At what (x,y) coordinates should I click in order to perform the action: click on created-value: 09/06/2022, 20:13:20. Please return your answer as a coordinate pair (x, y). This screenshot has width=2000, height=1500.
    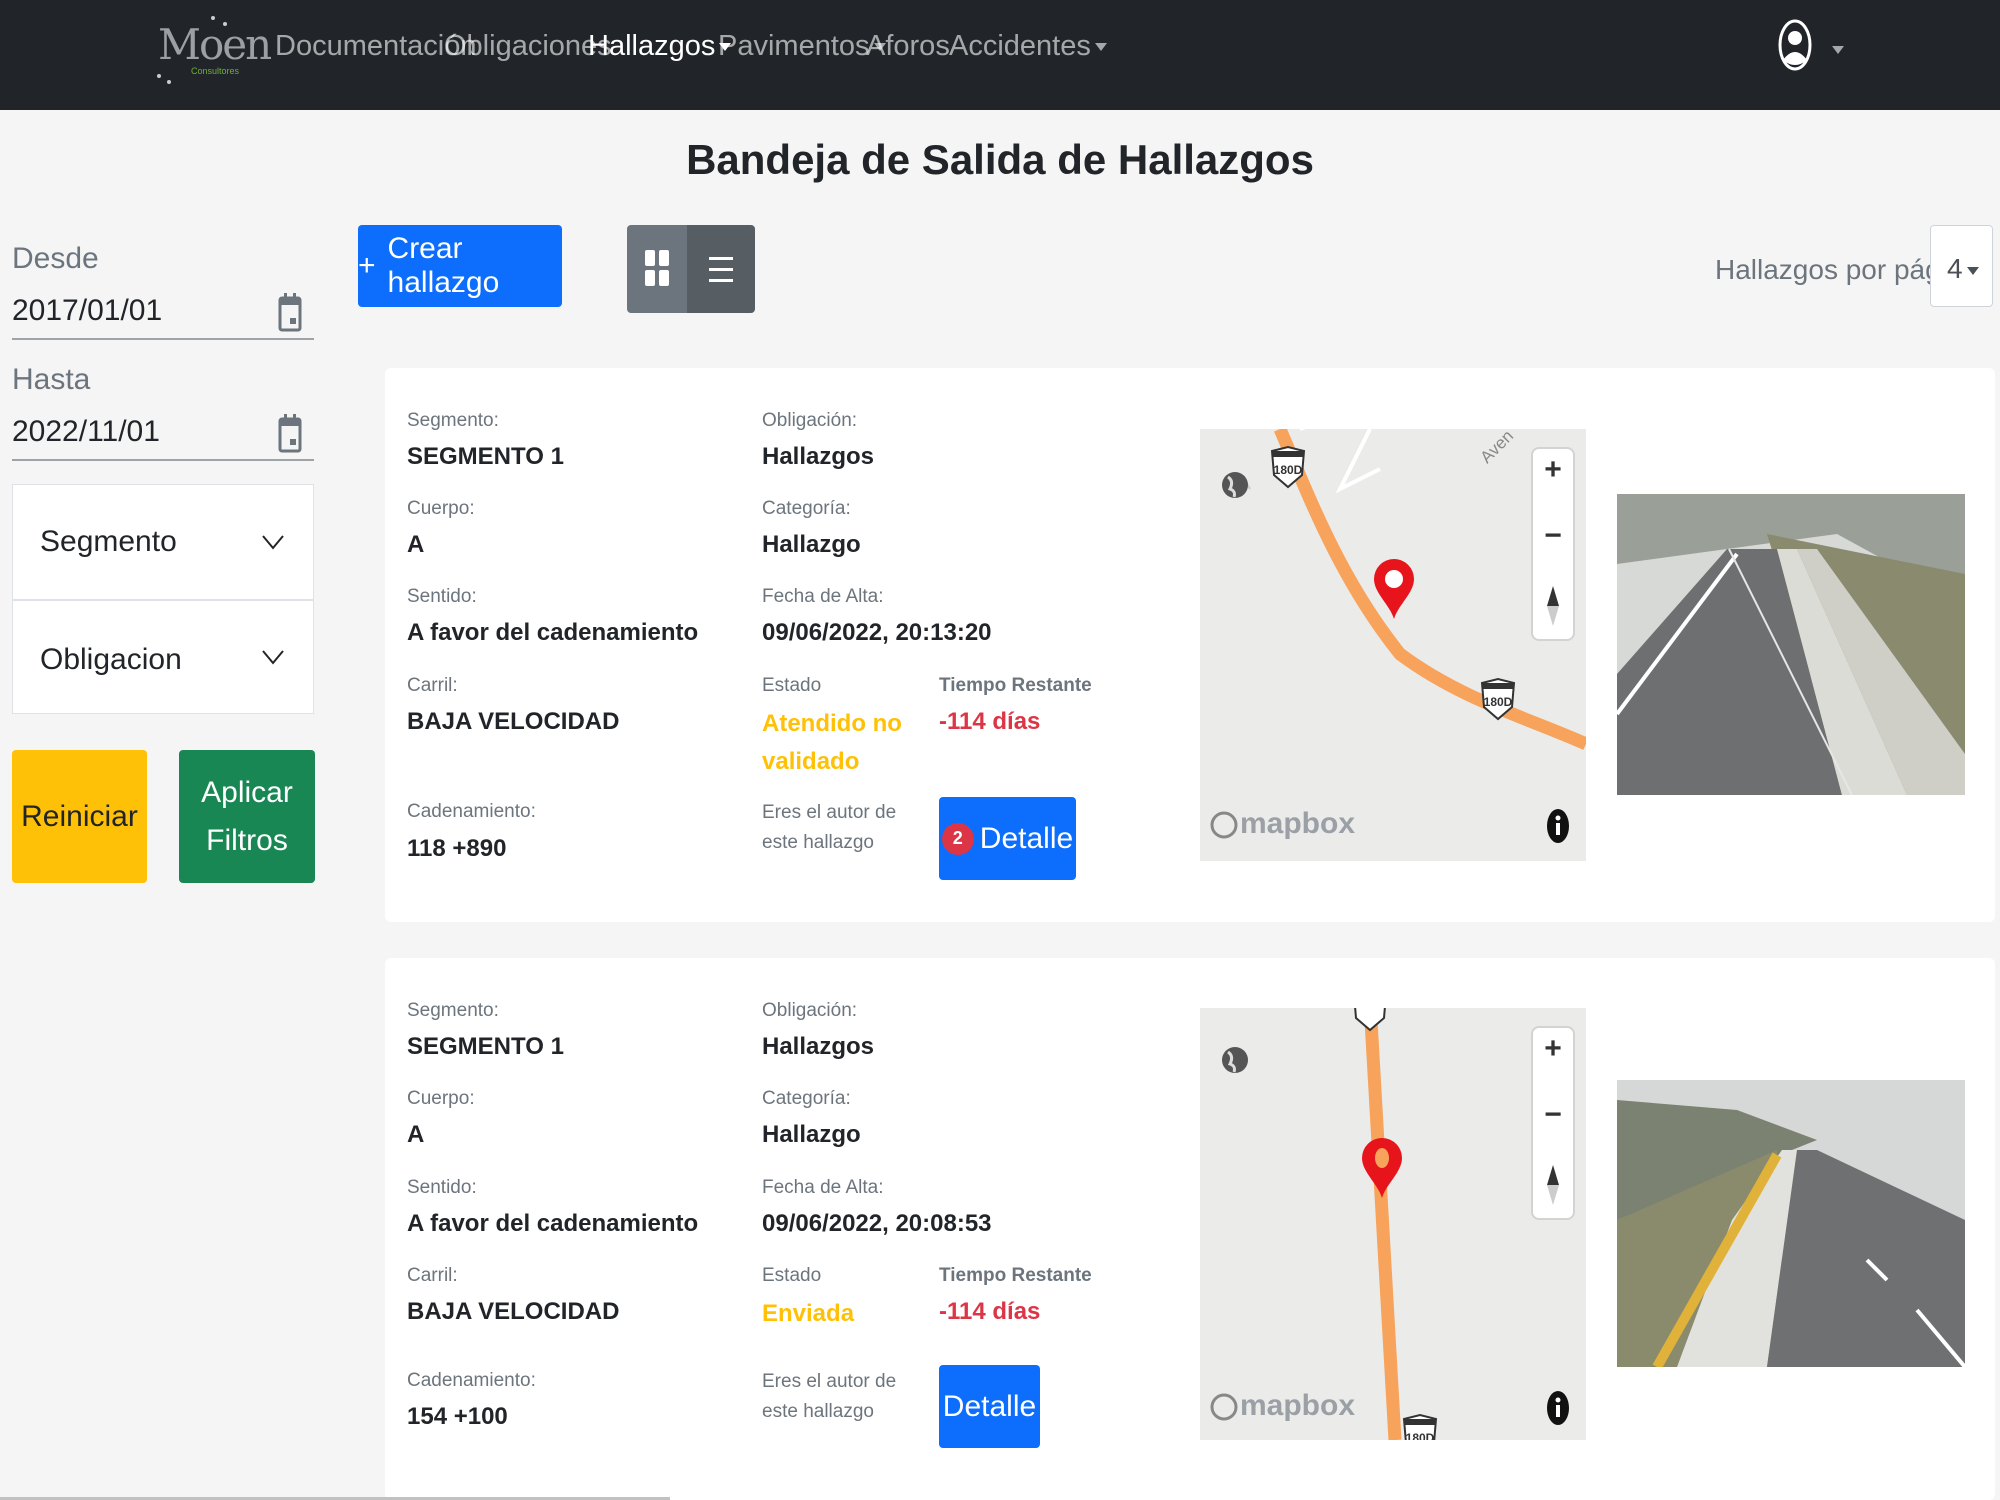
    Looking at the image, I should click on (877, 632).